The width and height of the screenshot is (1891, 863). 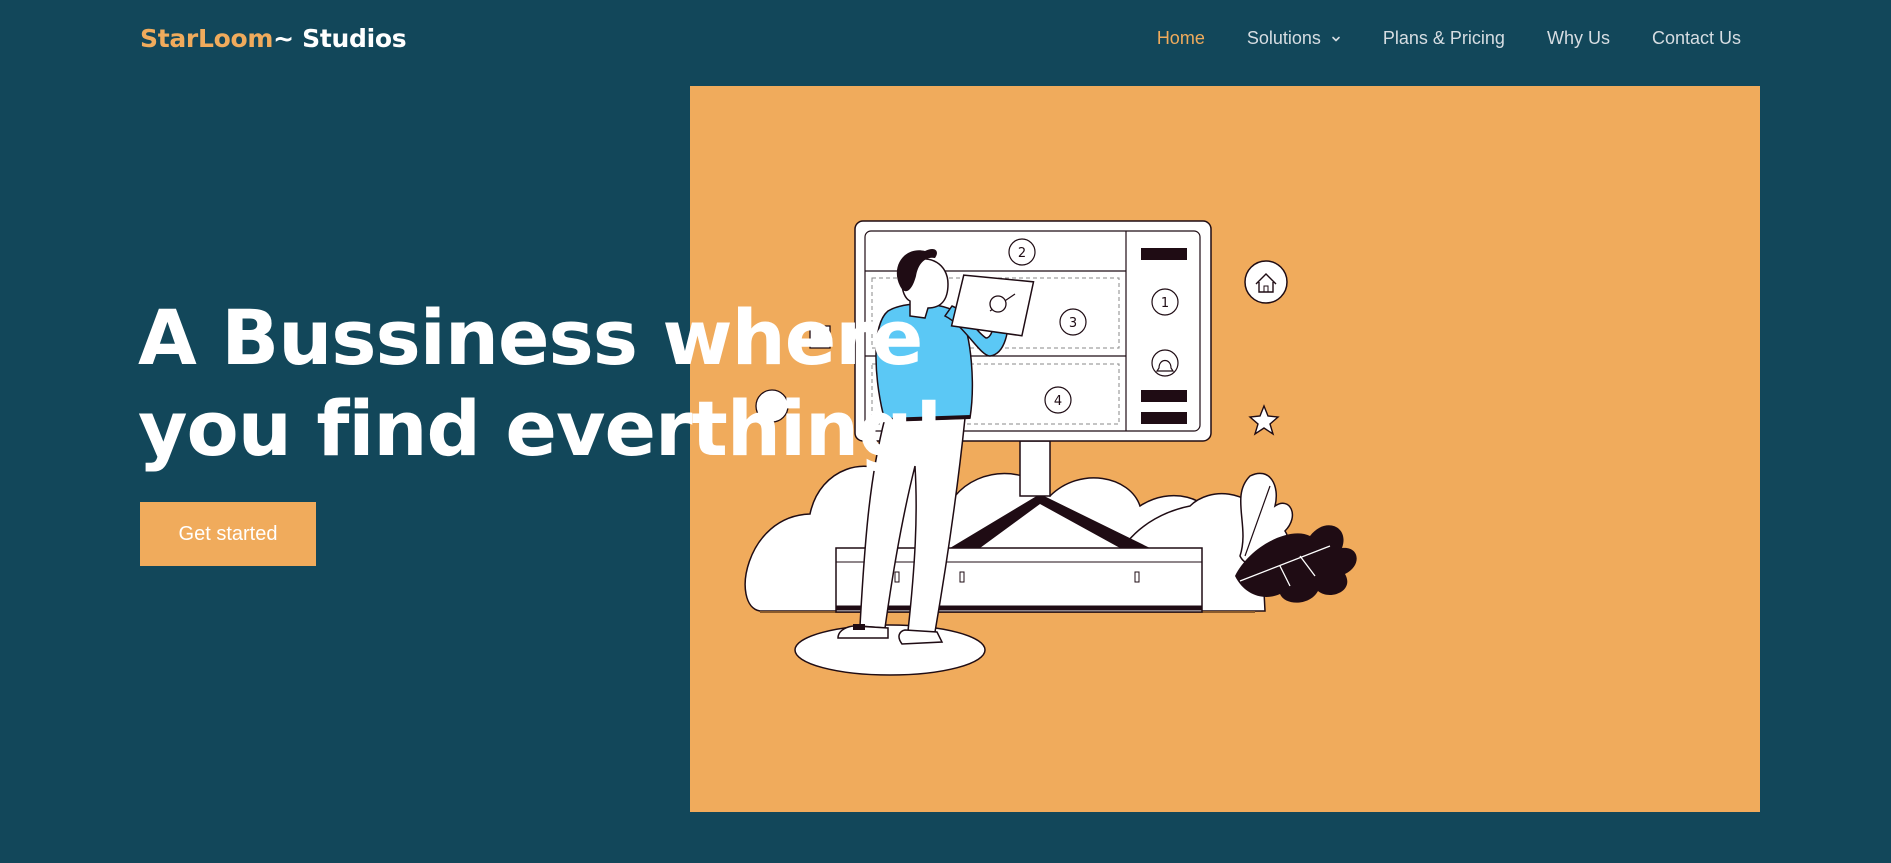 What do you see at coordinates (542, 428) in the screenshot?
I see `hero-headline-line-2: you find everthing!` at bounding box center [542, 428].